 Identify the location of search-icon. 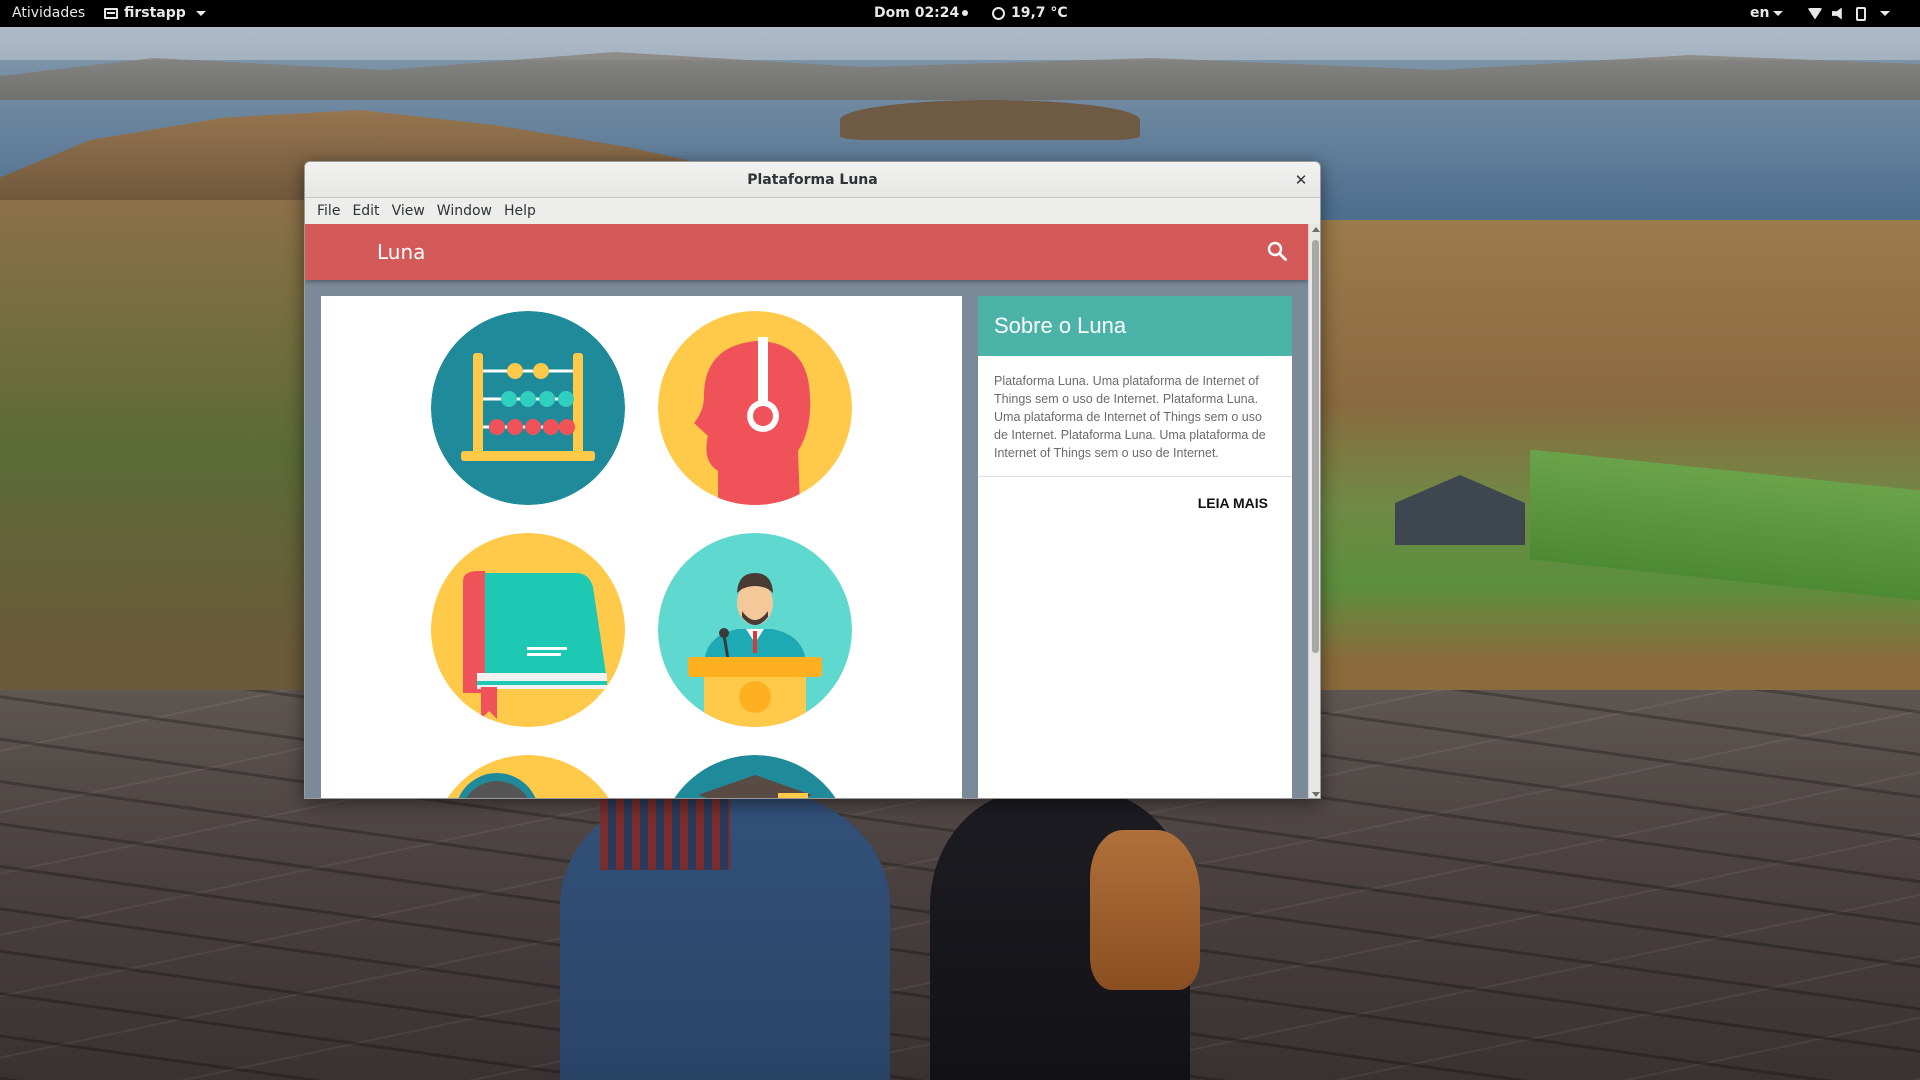
(1277, 251).